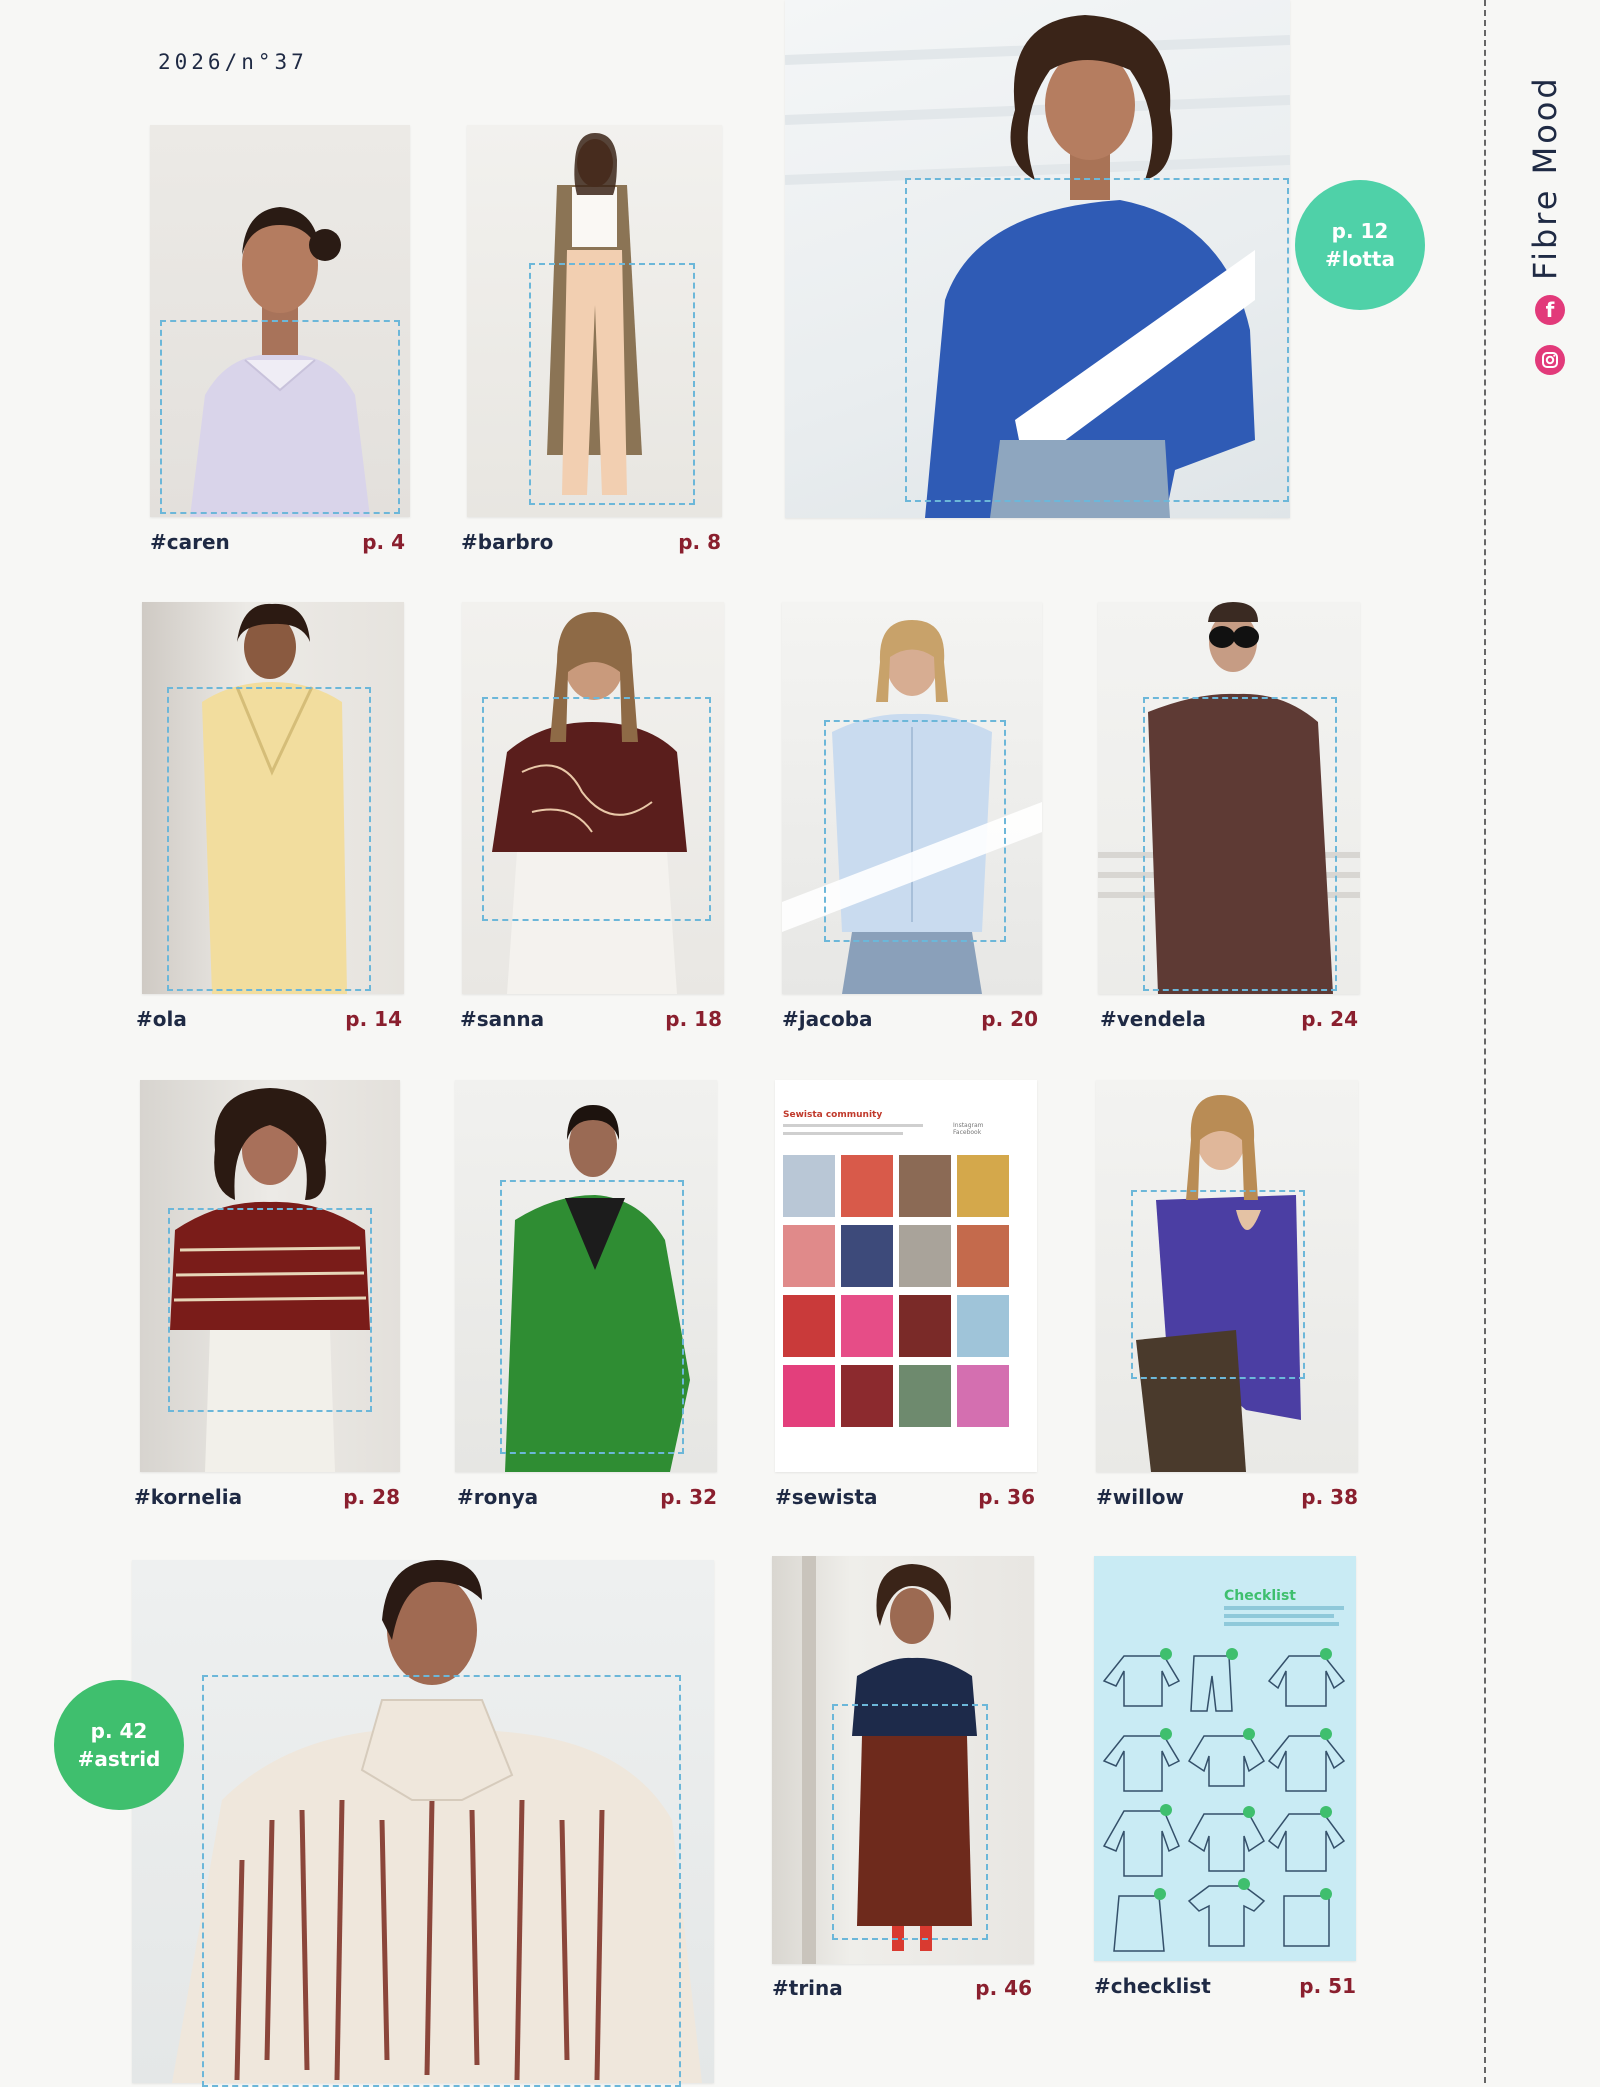 Image resolution: width=1600 pixels, height=2087 pixels. What do you see at coordinates (826, 1497) in the screenshot?
I see `pattern-tag: #sewista` at bounding box center [826, 1497].